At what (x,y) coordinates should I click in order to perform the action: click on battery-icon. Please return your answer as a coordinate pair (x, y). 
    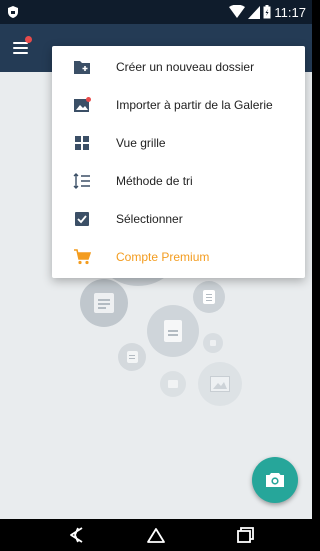
    Looking at the image, I should click on (267, 12).